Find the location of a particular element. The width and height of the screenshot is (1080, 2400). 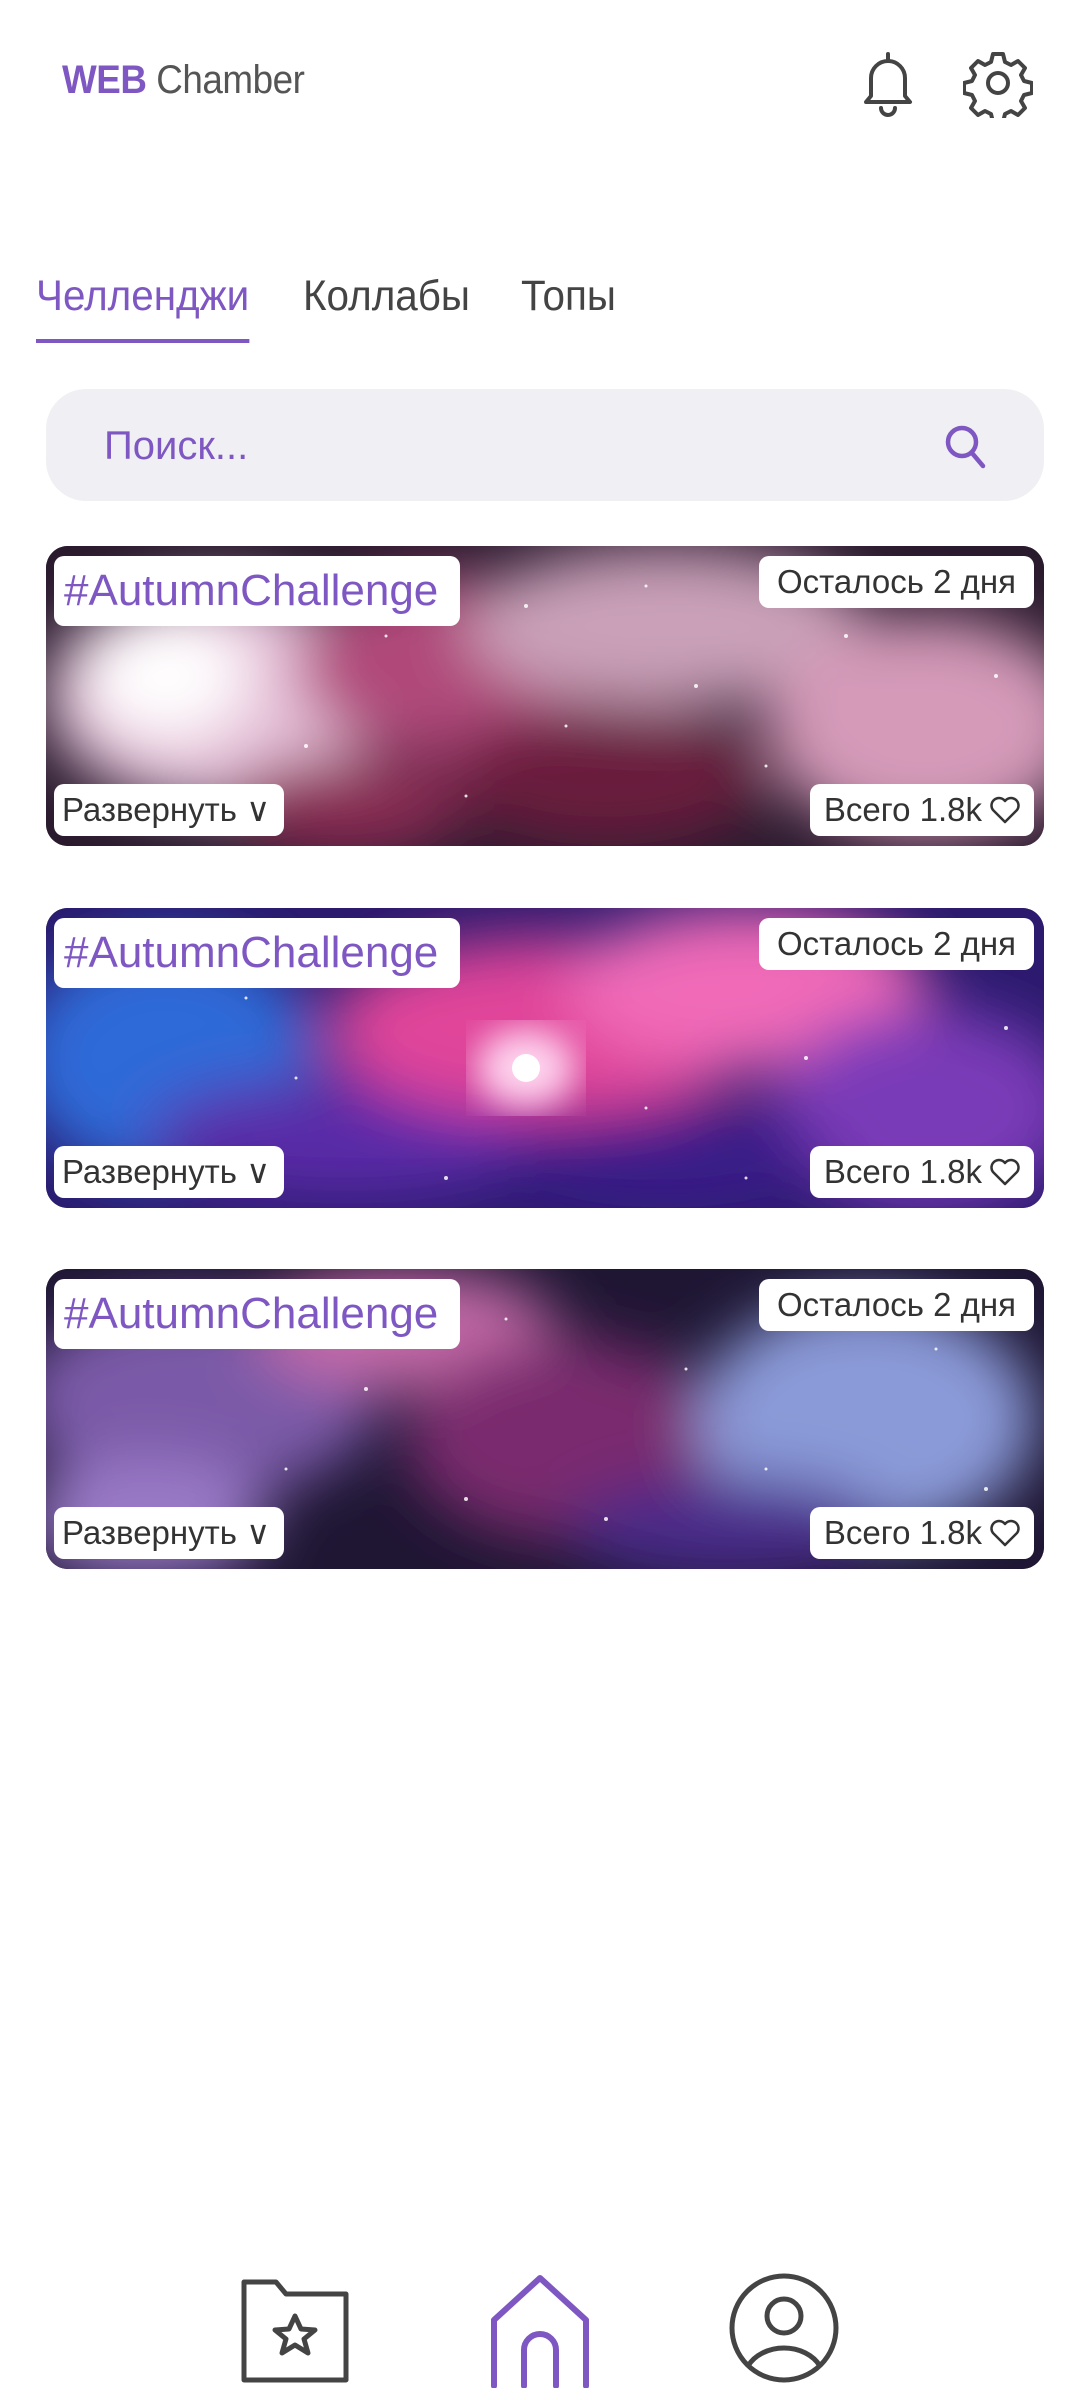

app-title: WEB Chamber is located at coordinates (183, 80).